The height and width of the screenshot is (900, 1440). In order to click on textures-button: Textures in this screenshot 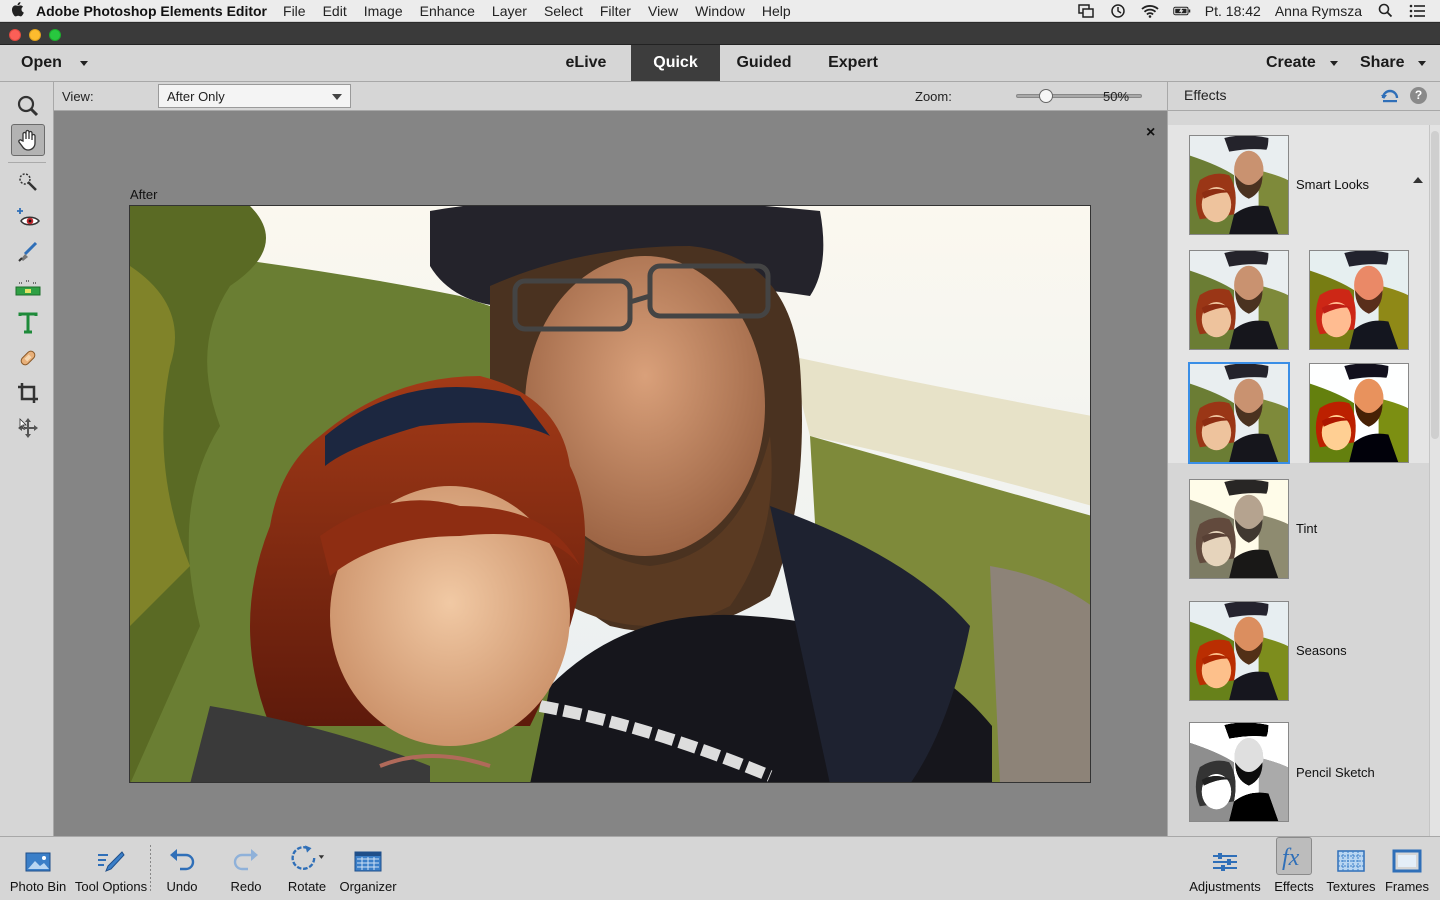, I will do `click(1351, 868)`.